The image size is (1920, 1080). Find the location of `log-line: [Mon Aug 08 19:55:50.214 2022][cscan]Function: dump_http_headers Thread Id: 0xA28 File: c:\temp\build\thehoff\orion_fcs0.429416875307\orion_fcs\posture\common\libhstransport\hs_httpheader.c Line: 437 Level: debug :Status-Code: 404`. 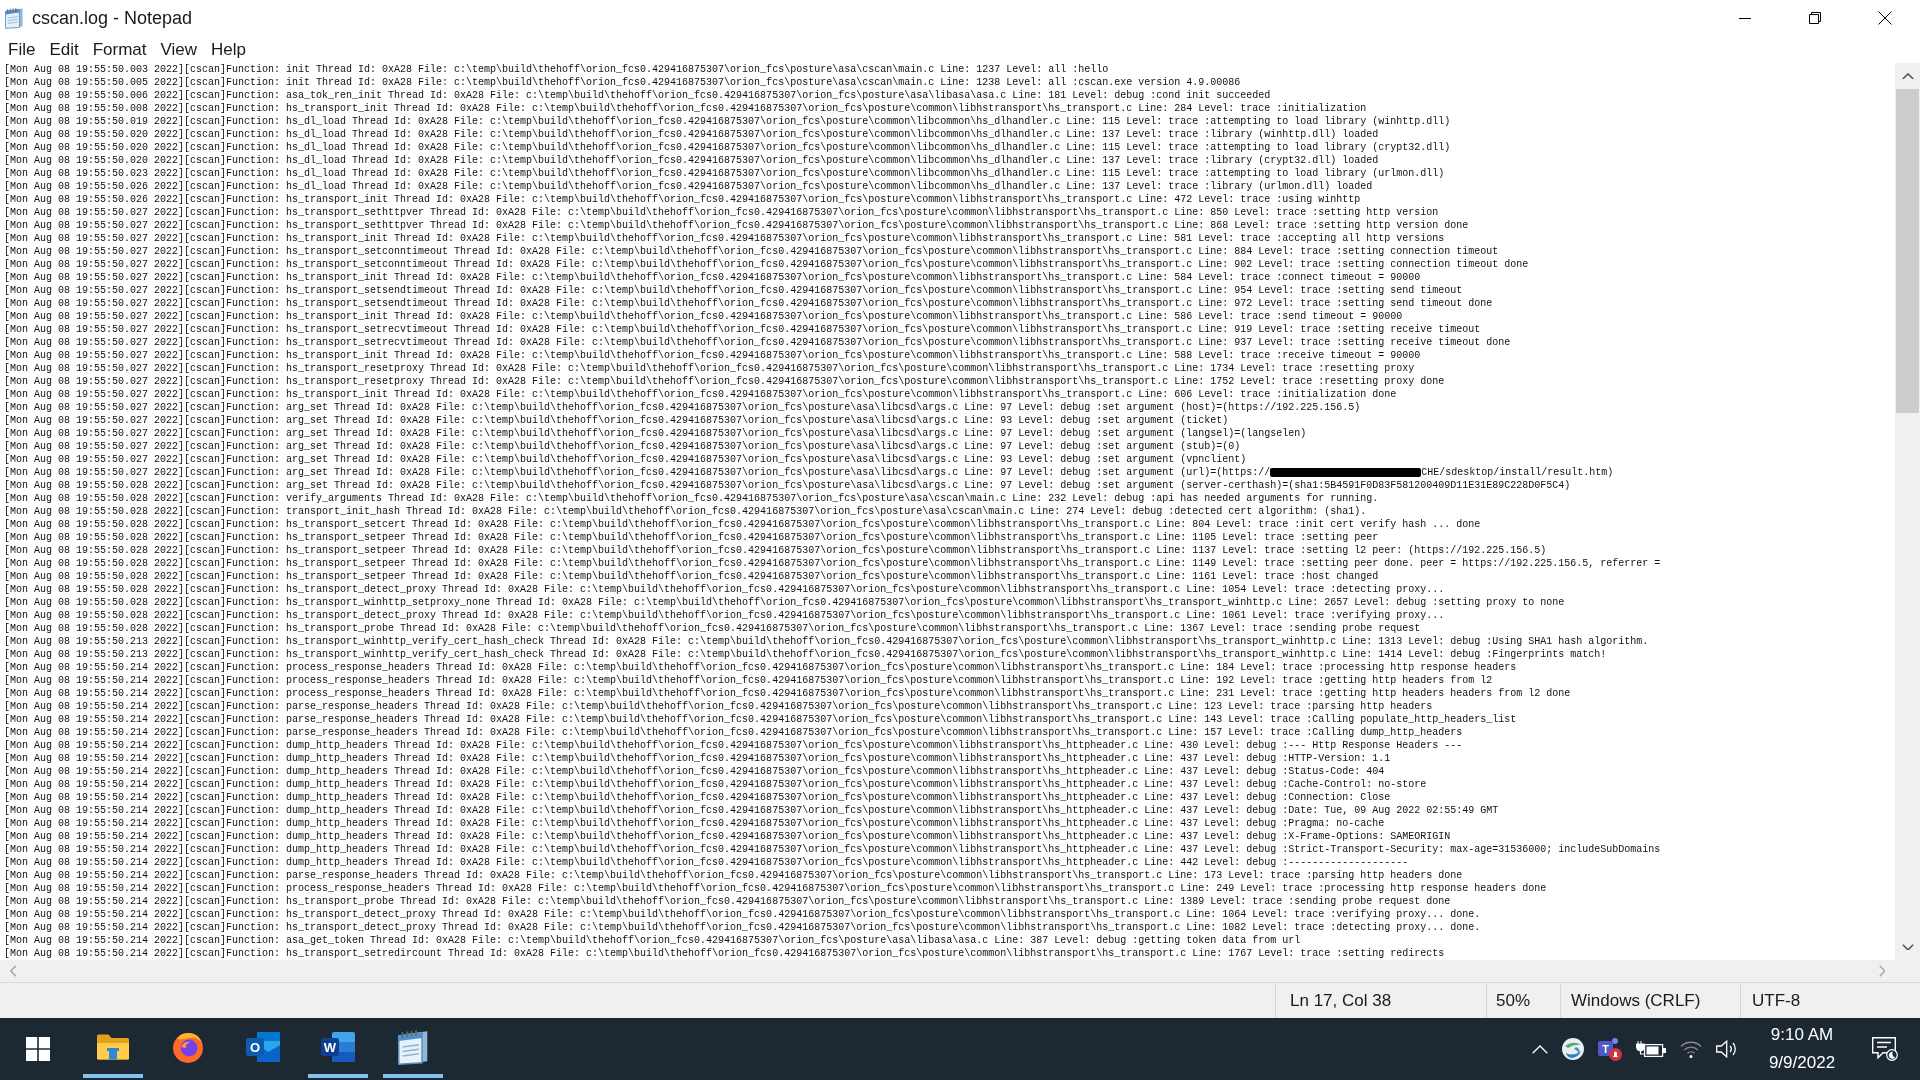

log-line: [Mon Aug 08 19:55:50.214 2022][cscan]Function: dump_http_headers Thread Id: 0xA28 File: c:\temp\build\thehoff\orion_fcs0.429416875307\orion_fcs\posture\common\libhstransport\hs_httpheader.c Line: 437 Level: debug :Status-Code: 404 is located at coordinates (695, 771).